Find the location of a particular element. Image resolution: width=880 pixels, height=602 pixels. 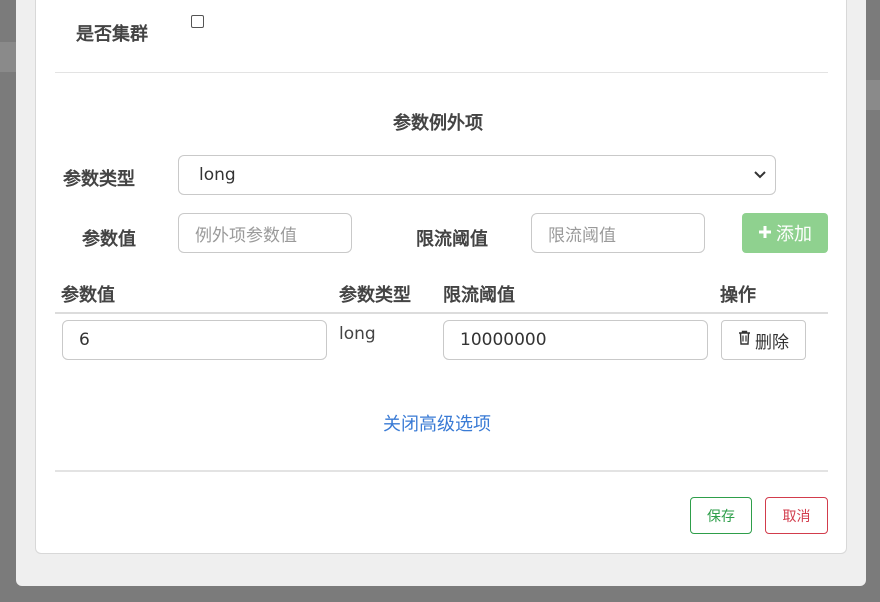

add-button: 添加 is located at coordinates (785, 233).